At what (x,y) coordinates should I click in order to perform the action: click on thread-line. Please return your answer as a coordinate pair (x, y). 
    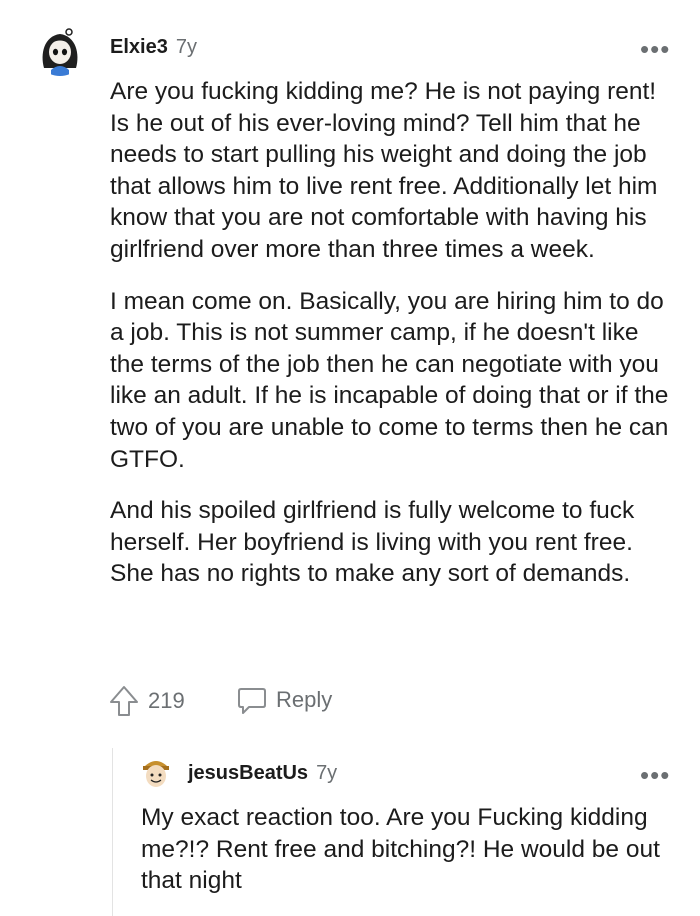
    Looking at the image, I should click on (112, 832).